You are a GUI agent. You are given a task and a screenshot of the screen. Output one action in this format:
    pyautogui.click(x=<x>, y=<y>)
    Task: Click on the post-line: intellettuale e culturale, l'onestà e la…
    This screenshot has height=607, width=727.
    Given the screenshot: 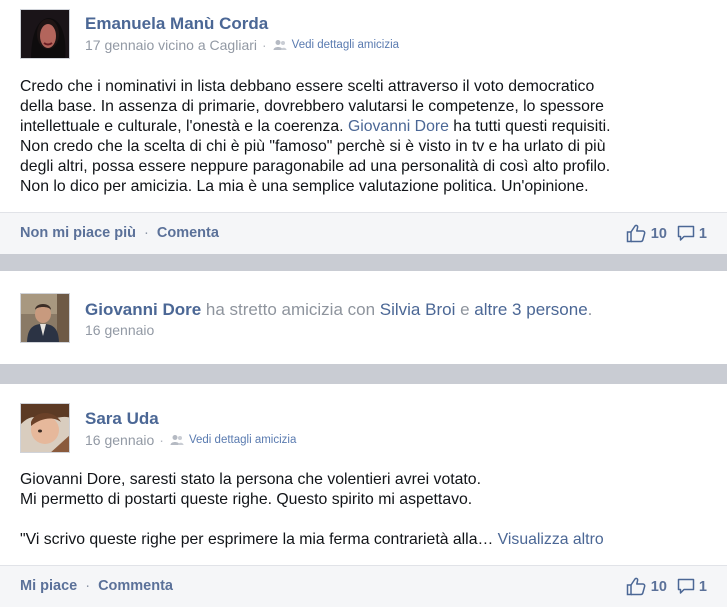 What is the action you would take?
    pyautogui.click(x=315, y=126)
    